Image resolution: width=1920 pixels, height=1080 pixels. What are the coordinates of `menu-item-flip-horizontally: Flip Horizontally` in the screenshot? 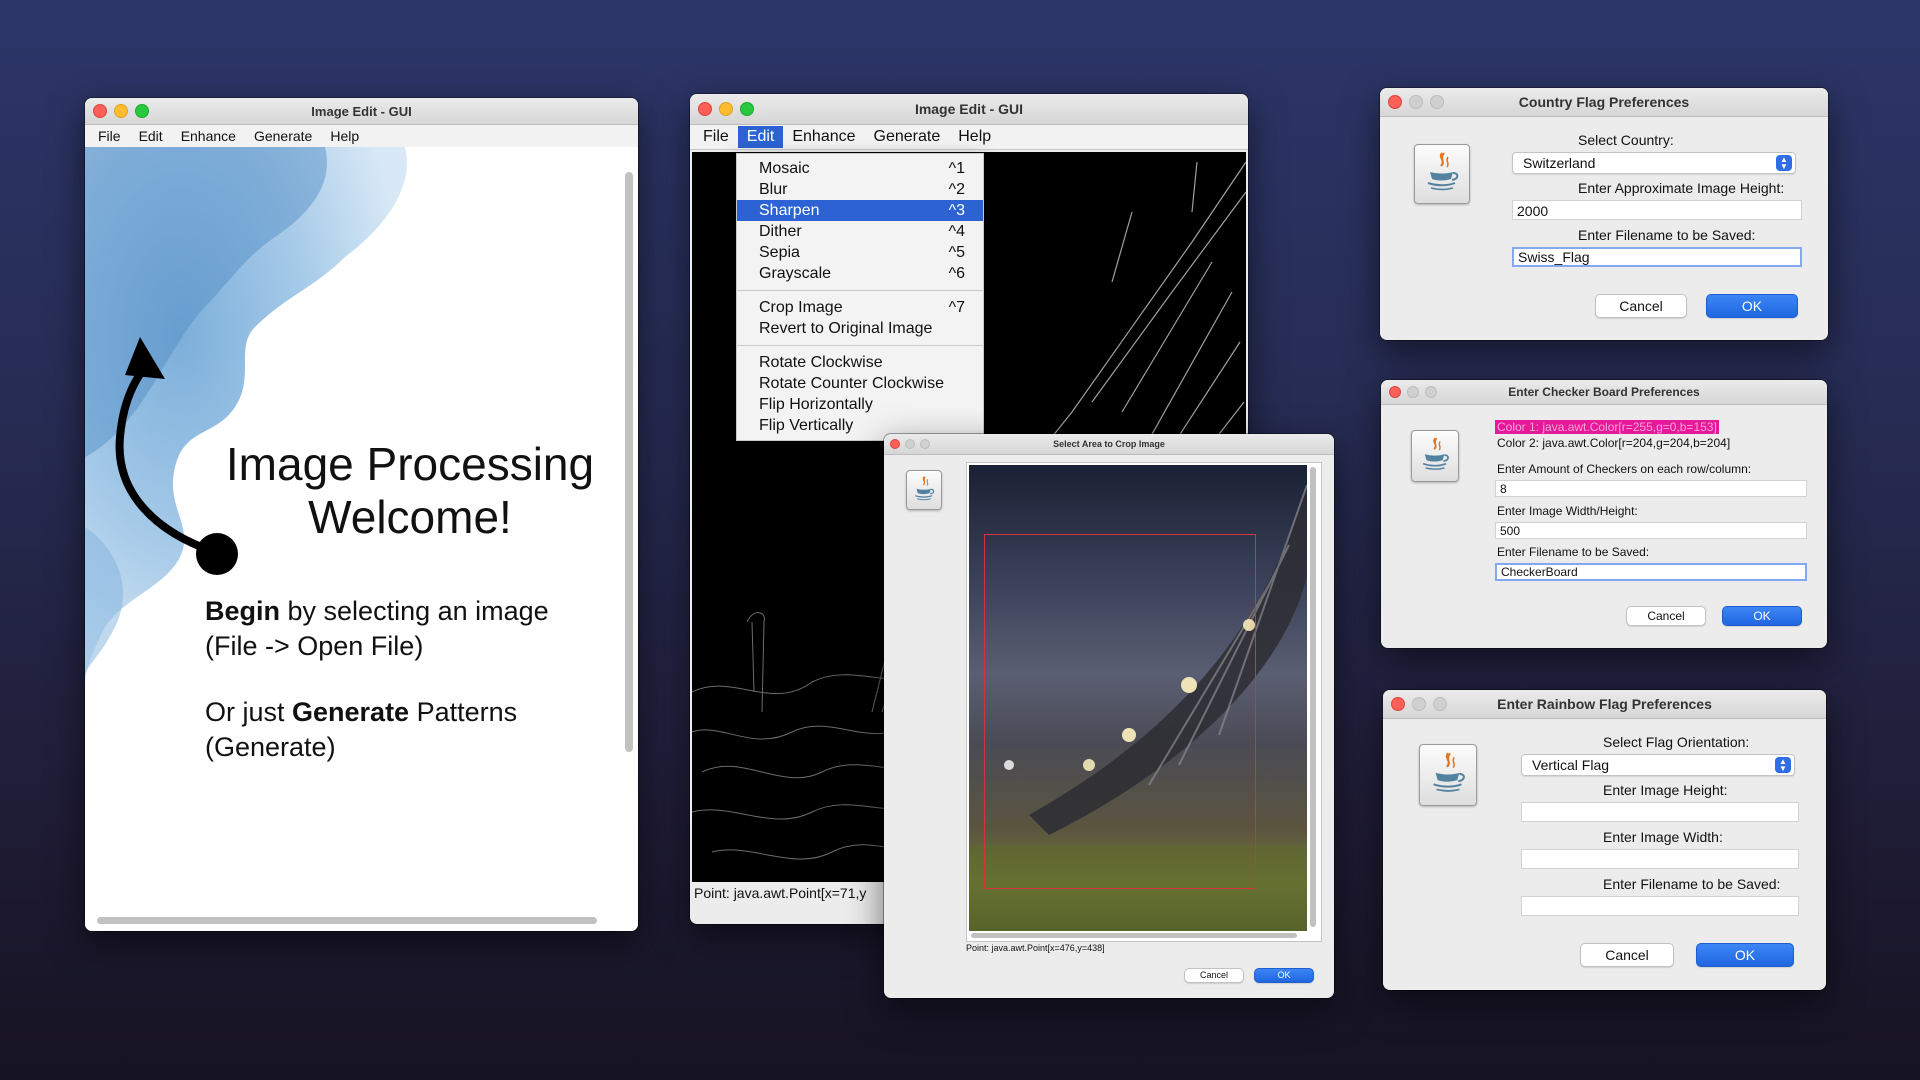 It's located at (860, 404).